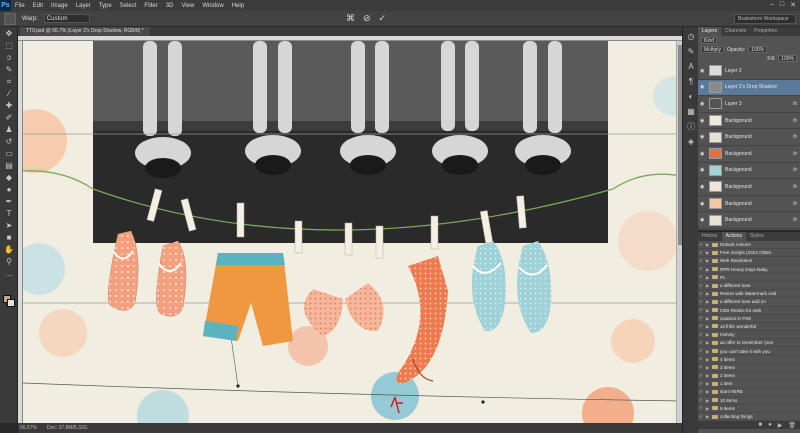 The image size is (800, 433). I want to click on lasso-tool-icon: ↄ, so click(9, 57).